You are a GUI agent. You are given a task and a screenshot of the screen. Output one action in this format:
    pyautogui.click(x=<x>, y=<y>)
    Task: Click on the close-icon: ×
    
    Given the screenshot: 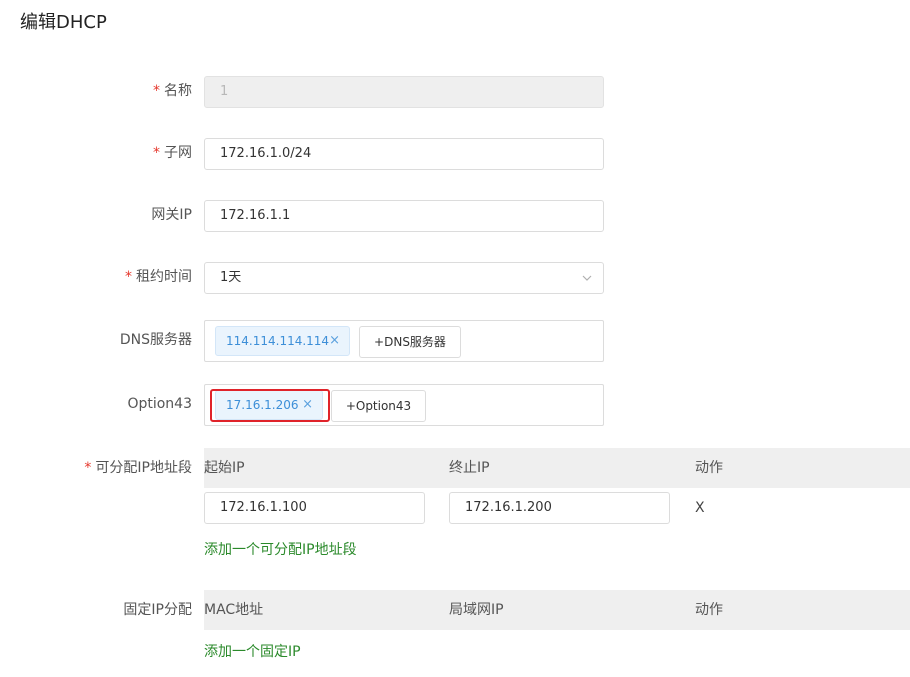 What is the action you would take?
    pyautogui.click(x=334, y=341)
    